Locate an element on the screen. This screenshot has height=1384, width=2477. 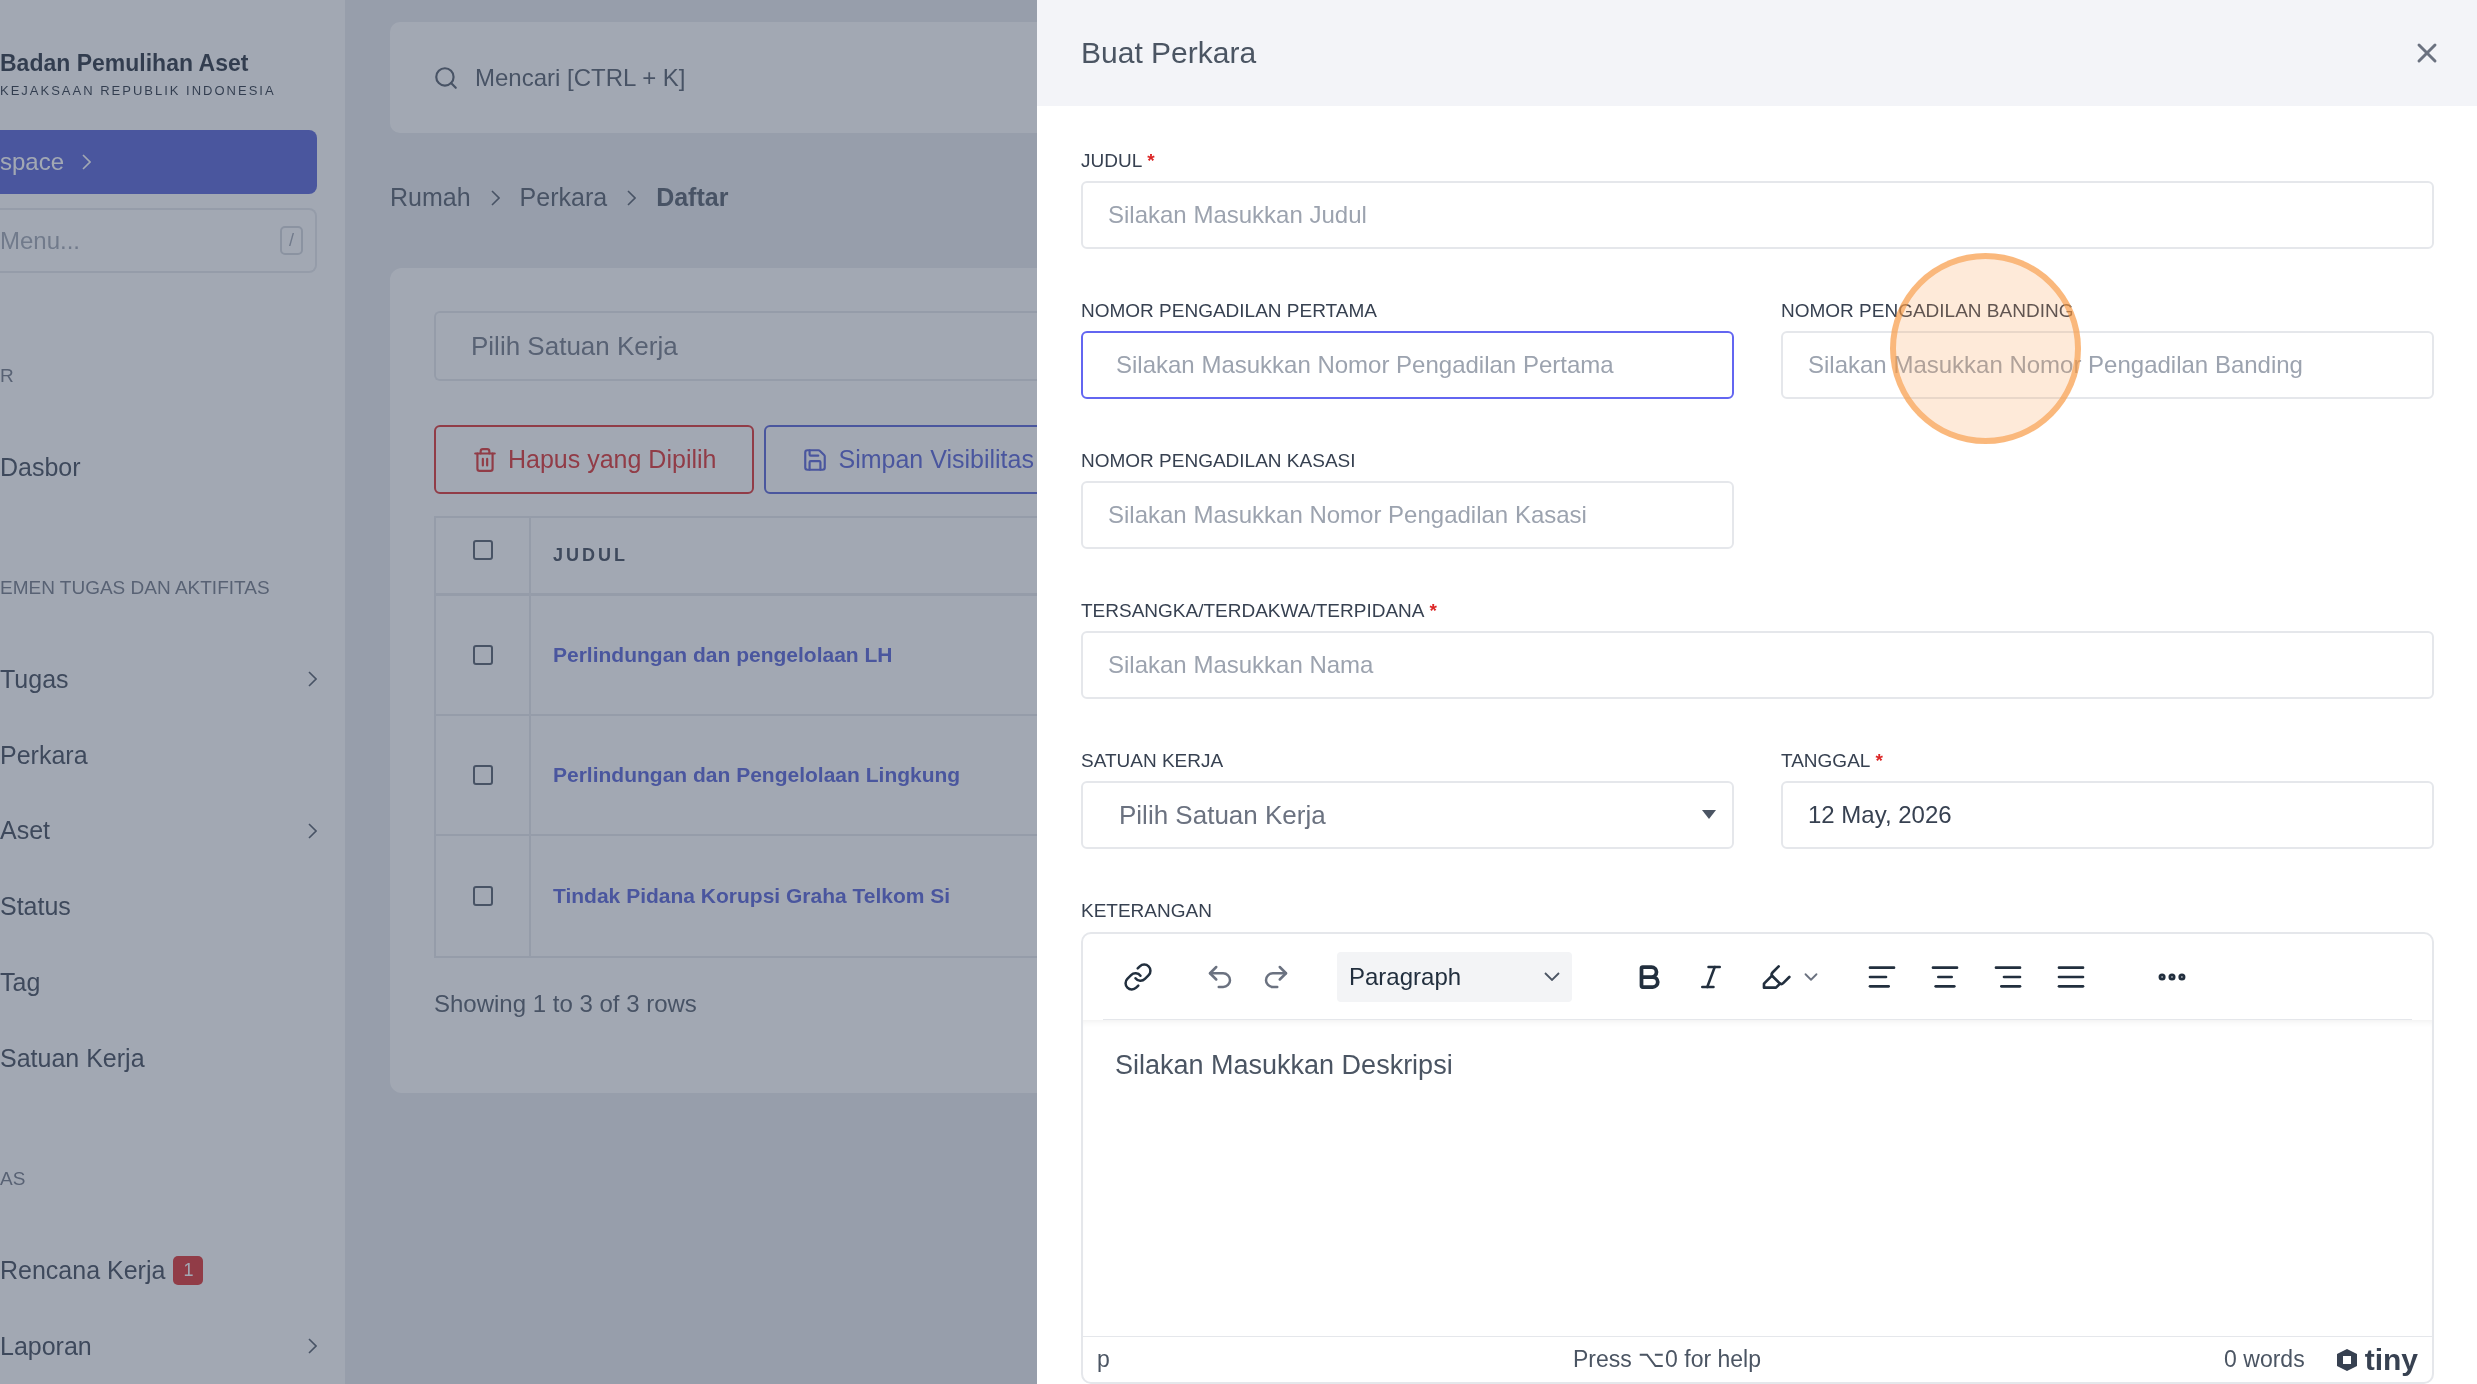
section-heading: EMEN TUGAS DAN AKTIFITAS is located at coordinates (135, 588).